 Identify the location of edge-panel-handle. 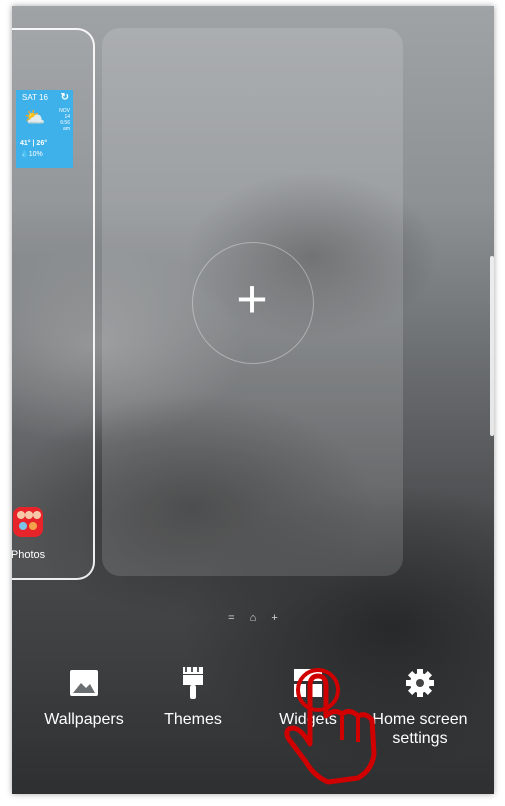
(492, 346).